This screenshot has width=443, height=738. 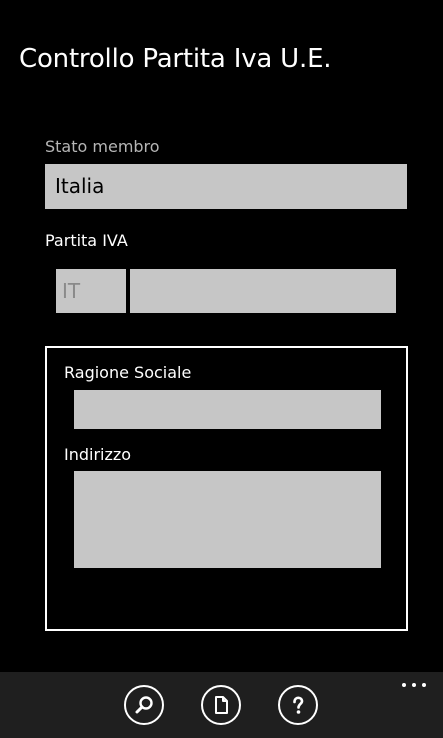 What do you see at coordinates (227, 519) in the screenshot?
I see `address-field` at bounding box center [227, 519].